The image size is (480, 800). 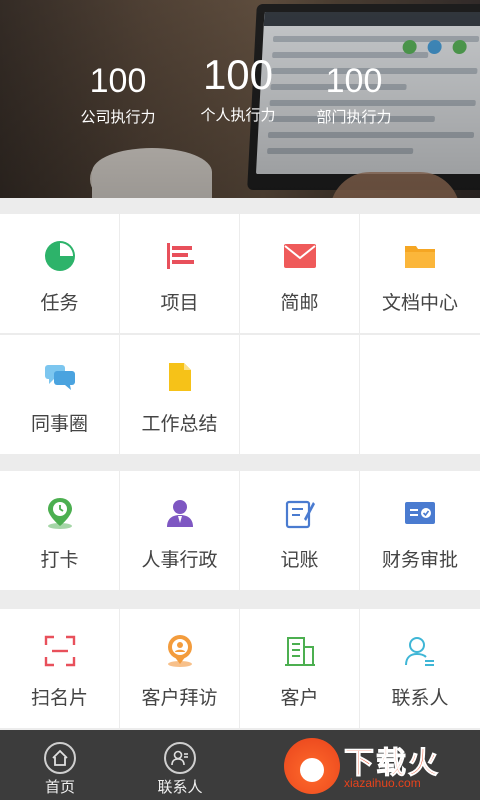 I want to click on tile-scan-card-label: 扫名片, so click(x=59, y=698).